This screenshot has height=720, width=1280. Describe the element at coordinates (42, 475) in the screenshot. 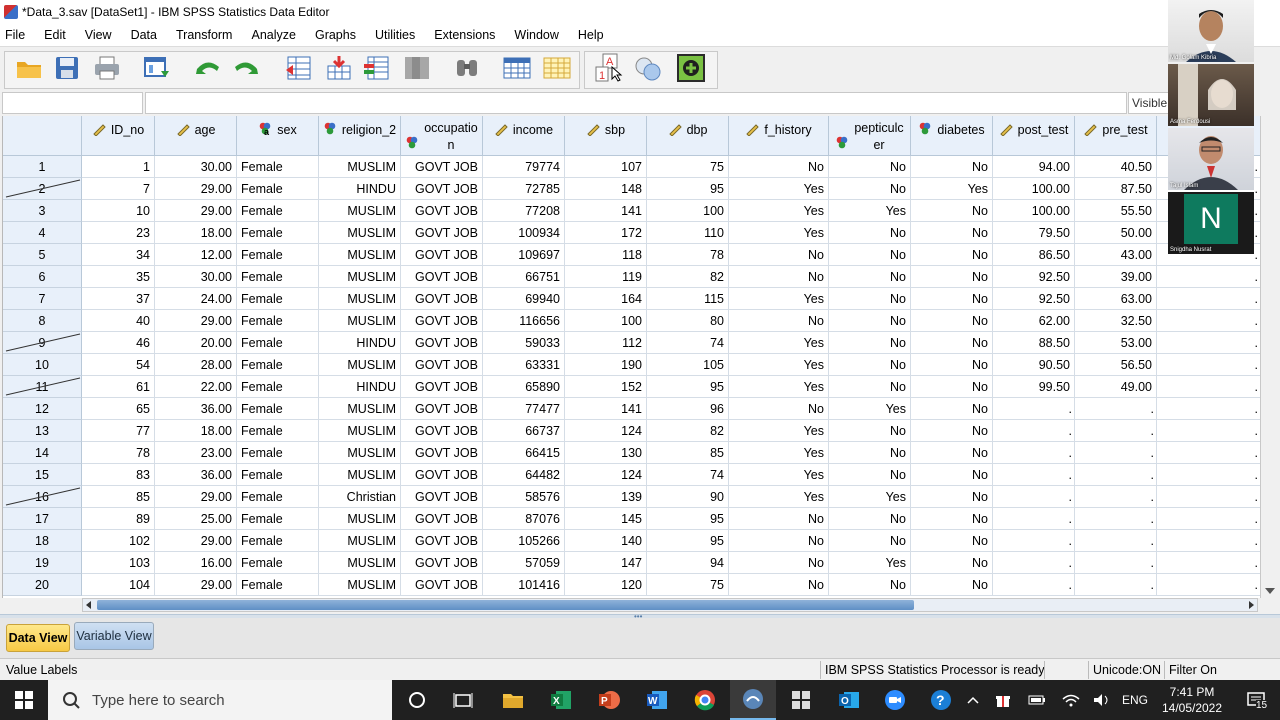

I see `row-header: 15` at that location.